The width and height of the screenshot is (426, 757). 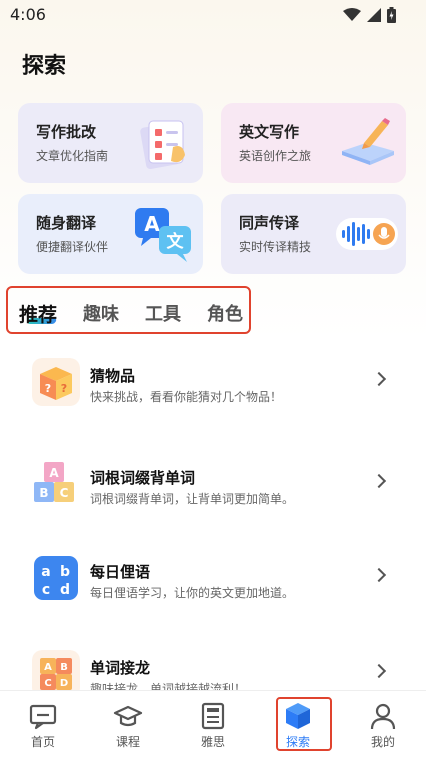 I want to click on nav-label: 首页, so click(x=42, y=742).